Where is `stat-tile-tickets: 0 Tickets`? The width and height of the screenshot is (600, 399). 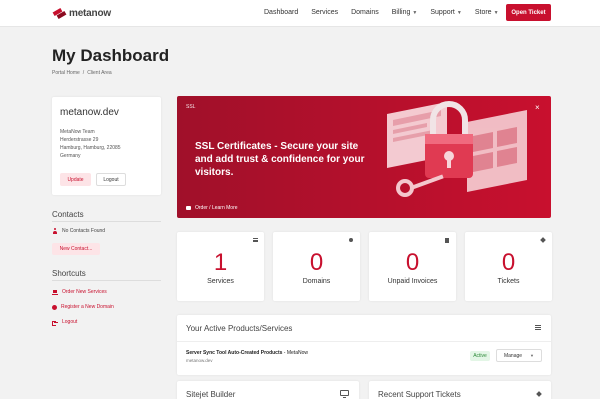
stat-tile-tickets: 0 Tickets is located at coordinates (508, 266).